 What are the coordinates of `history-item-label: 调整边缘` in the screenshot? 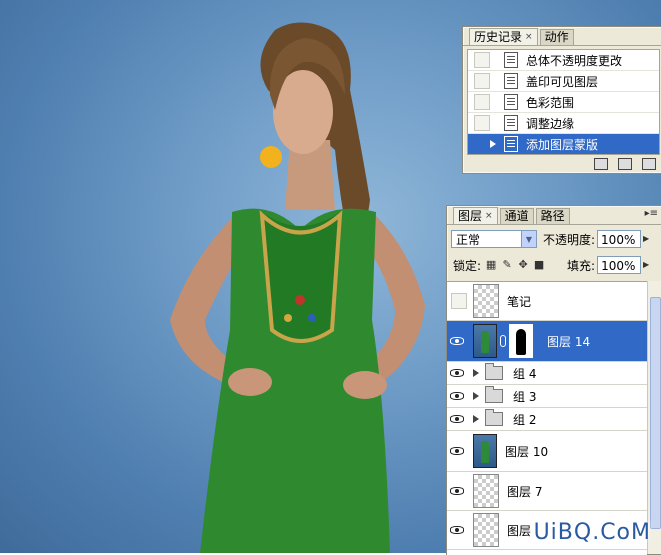 It's located at (550, 123).